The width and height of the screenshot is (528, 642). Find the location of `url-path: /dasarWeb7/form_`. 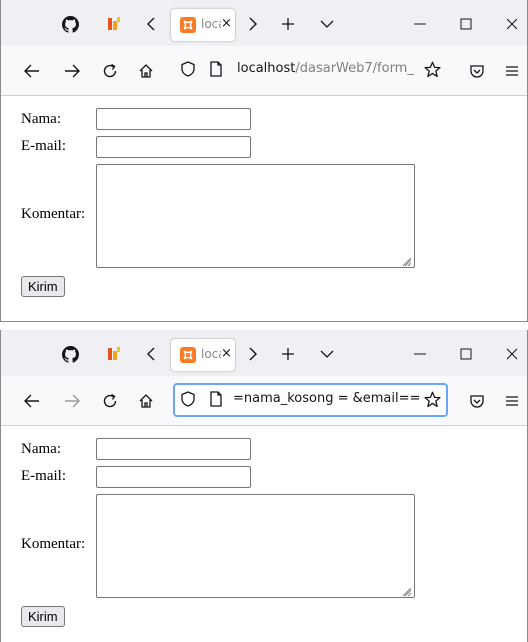

url-path: /dasarWeb7/form_ is located at coordinates (354, 68).